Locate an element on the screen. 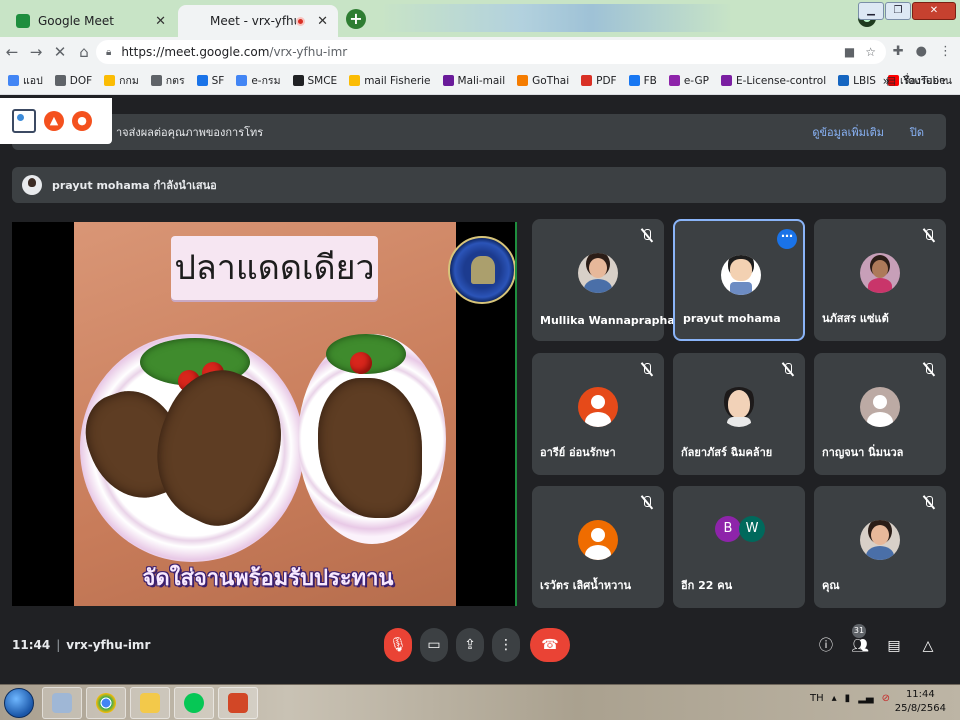 The height and width of the screenshot is (720, 960). maximize-icon: ❐ is located at coordinates (898, 11).